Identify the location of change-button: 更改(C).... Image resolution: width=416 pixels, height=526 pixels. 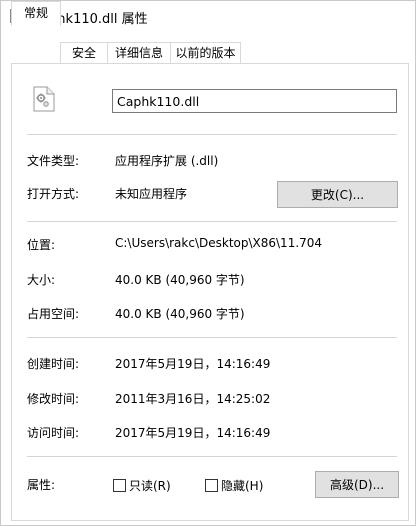
(337, 194).